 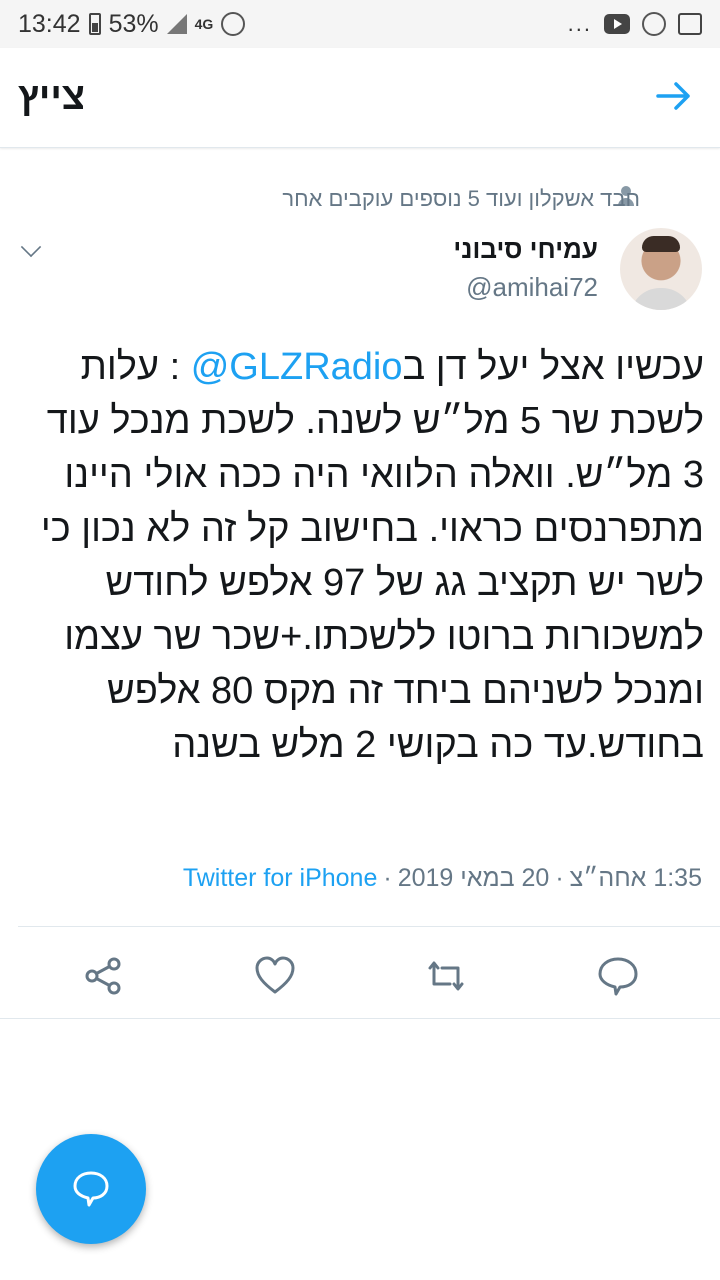 What do you see at coordinates (275, 976) in the screenshot?
I see `like-icon` at bounding box center [275, 976].